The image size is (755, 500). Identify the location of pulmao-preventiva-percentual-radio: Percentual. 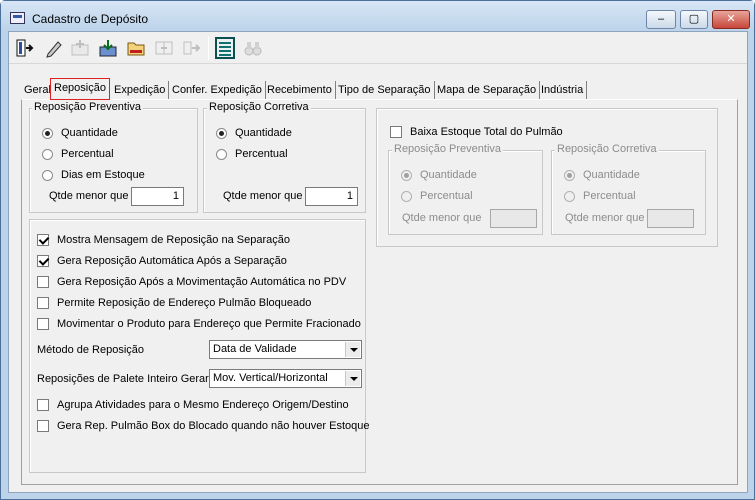
(437, 196).